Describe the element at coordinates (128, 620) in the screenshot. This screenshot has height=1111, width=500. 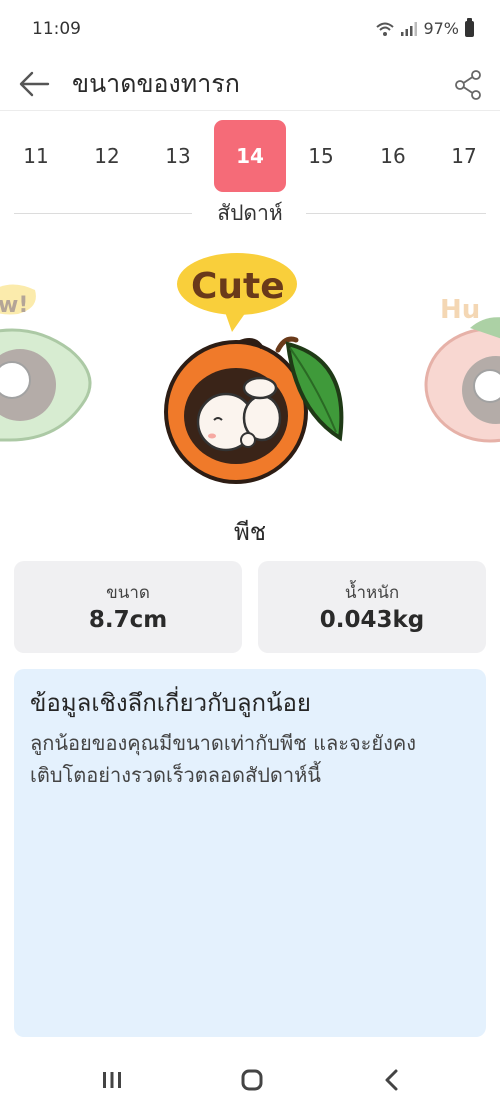
I see `size-value: 8.7cm` at that location.